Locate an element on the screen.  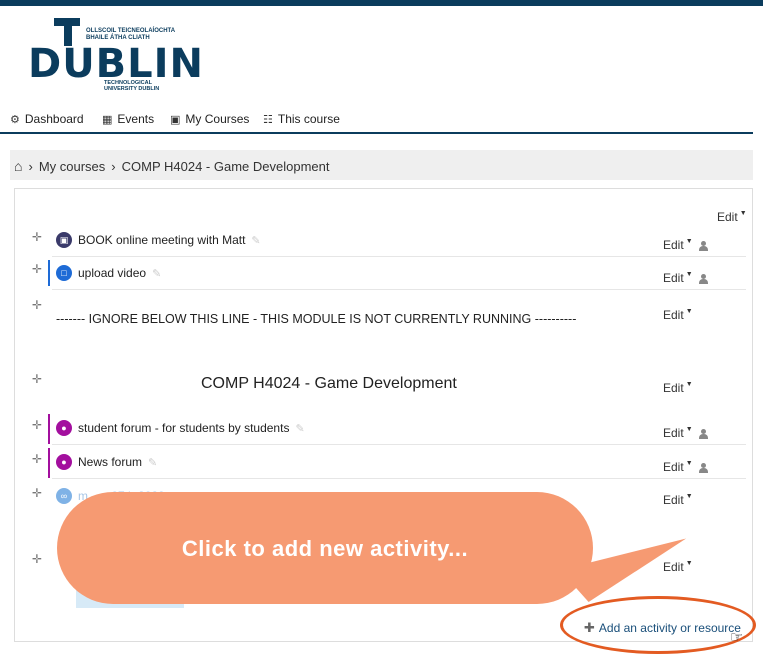
breadcrumb-my-courses: My courses is located at coordinates (72, 166).